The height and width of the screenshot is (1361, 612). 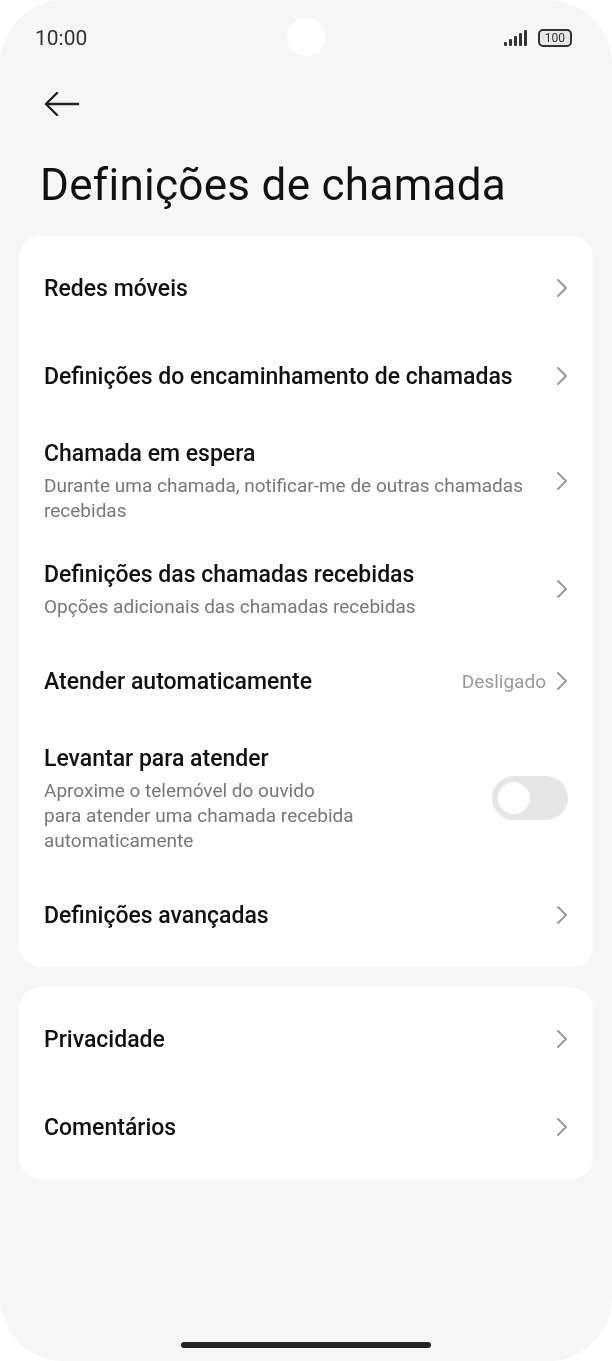 What do you see at coordinates (116, 288) in the screenshot?
I see `row-label: Redes móveis` at bounding box center [116, 288].